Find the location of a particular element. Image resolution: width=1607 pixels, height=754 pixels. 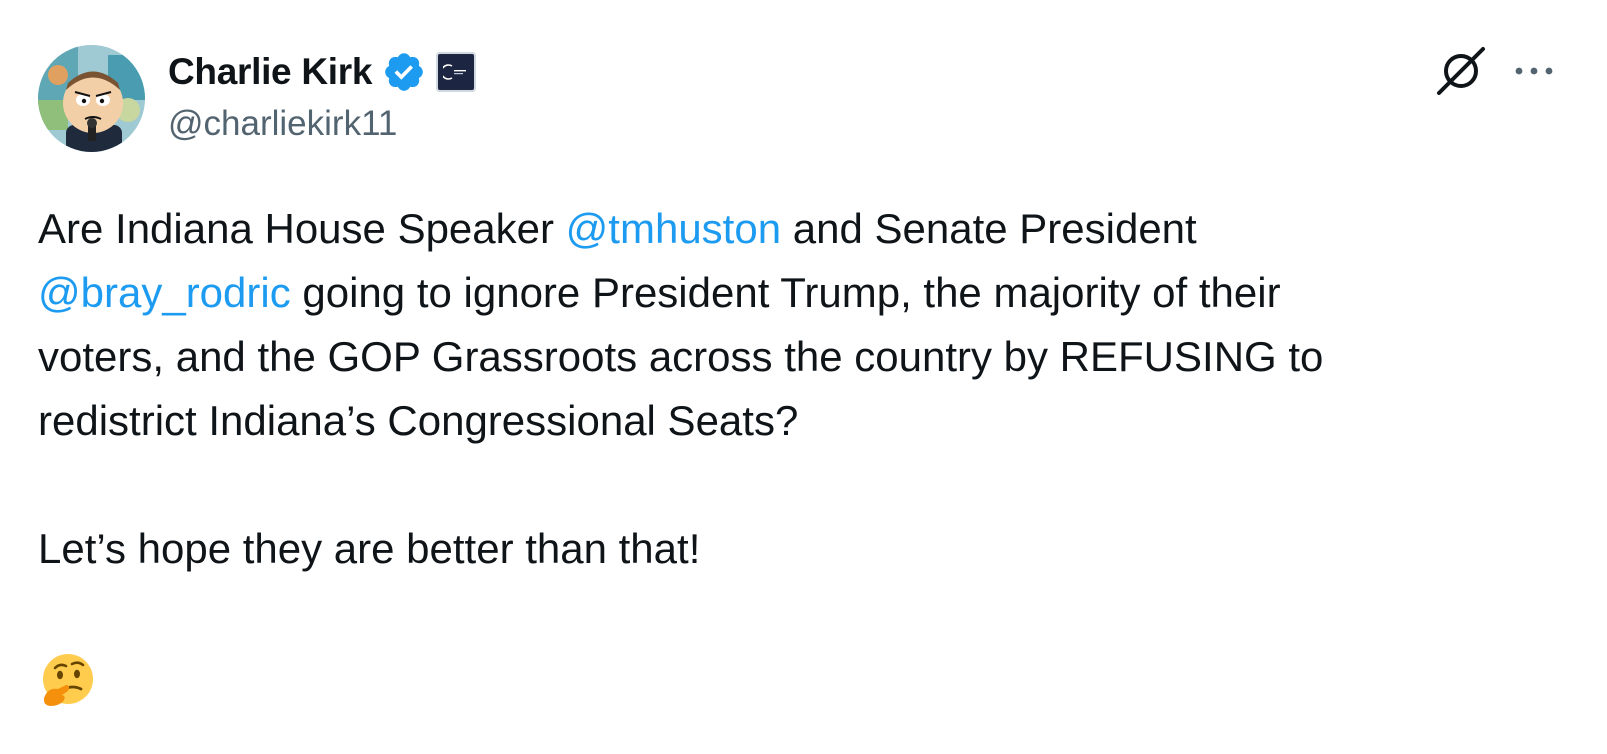

mention-link-tmhuston: @tmhuston is located at coordinates (673, 228).